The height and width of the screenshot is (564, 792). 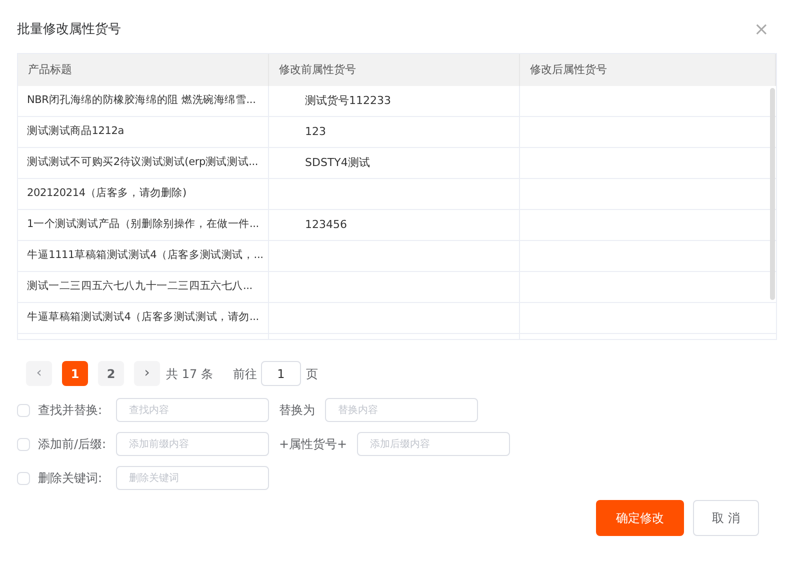 What do you see at coordinates (726, 518) in the screenshot?
I see `cancel-button: 取 消` at bounding box center [726, 518].